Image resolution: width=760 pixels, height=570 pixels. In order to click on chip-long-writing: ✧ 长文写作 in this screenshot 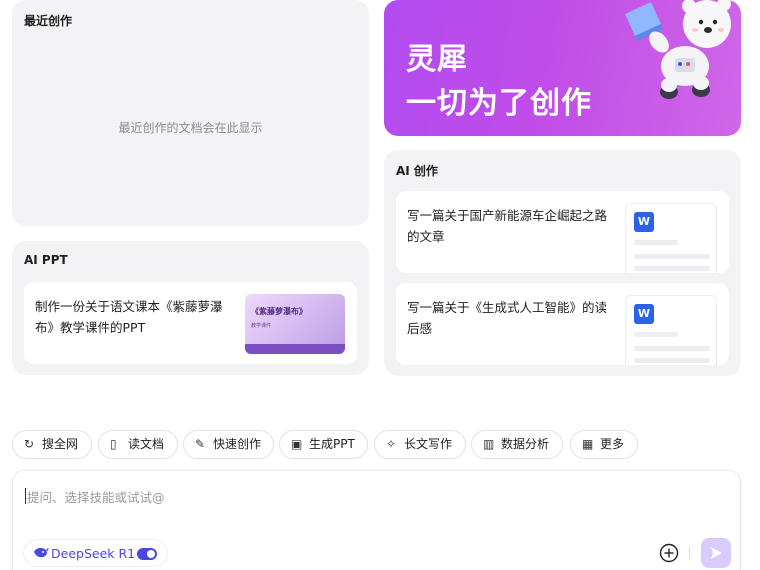, I will do `click(420, 444)`.